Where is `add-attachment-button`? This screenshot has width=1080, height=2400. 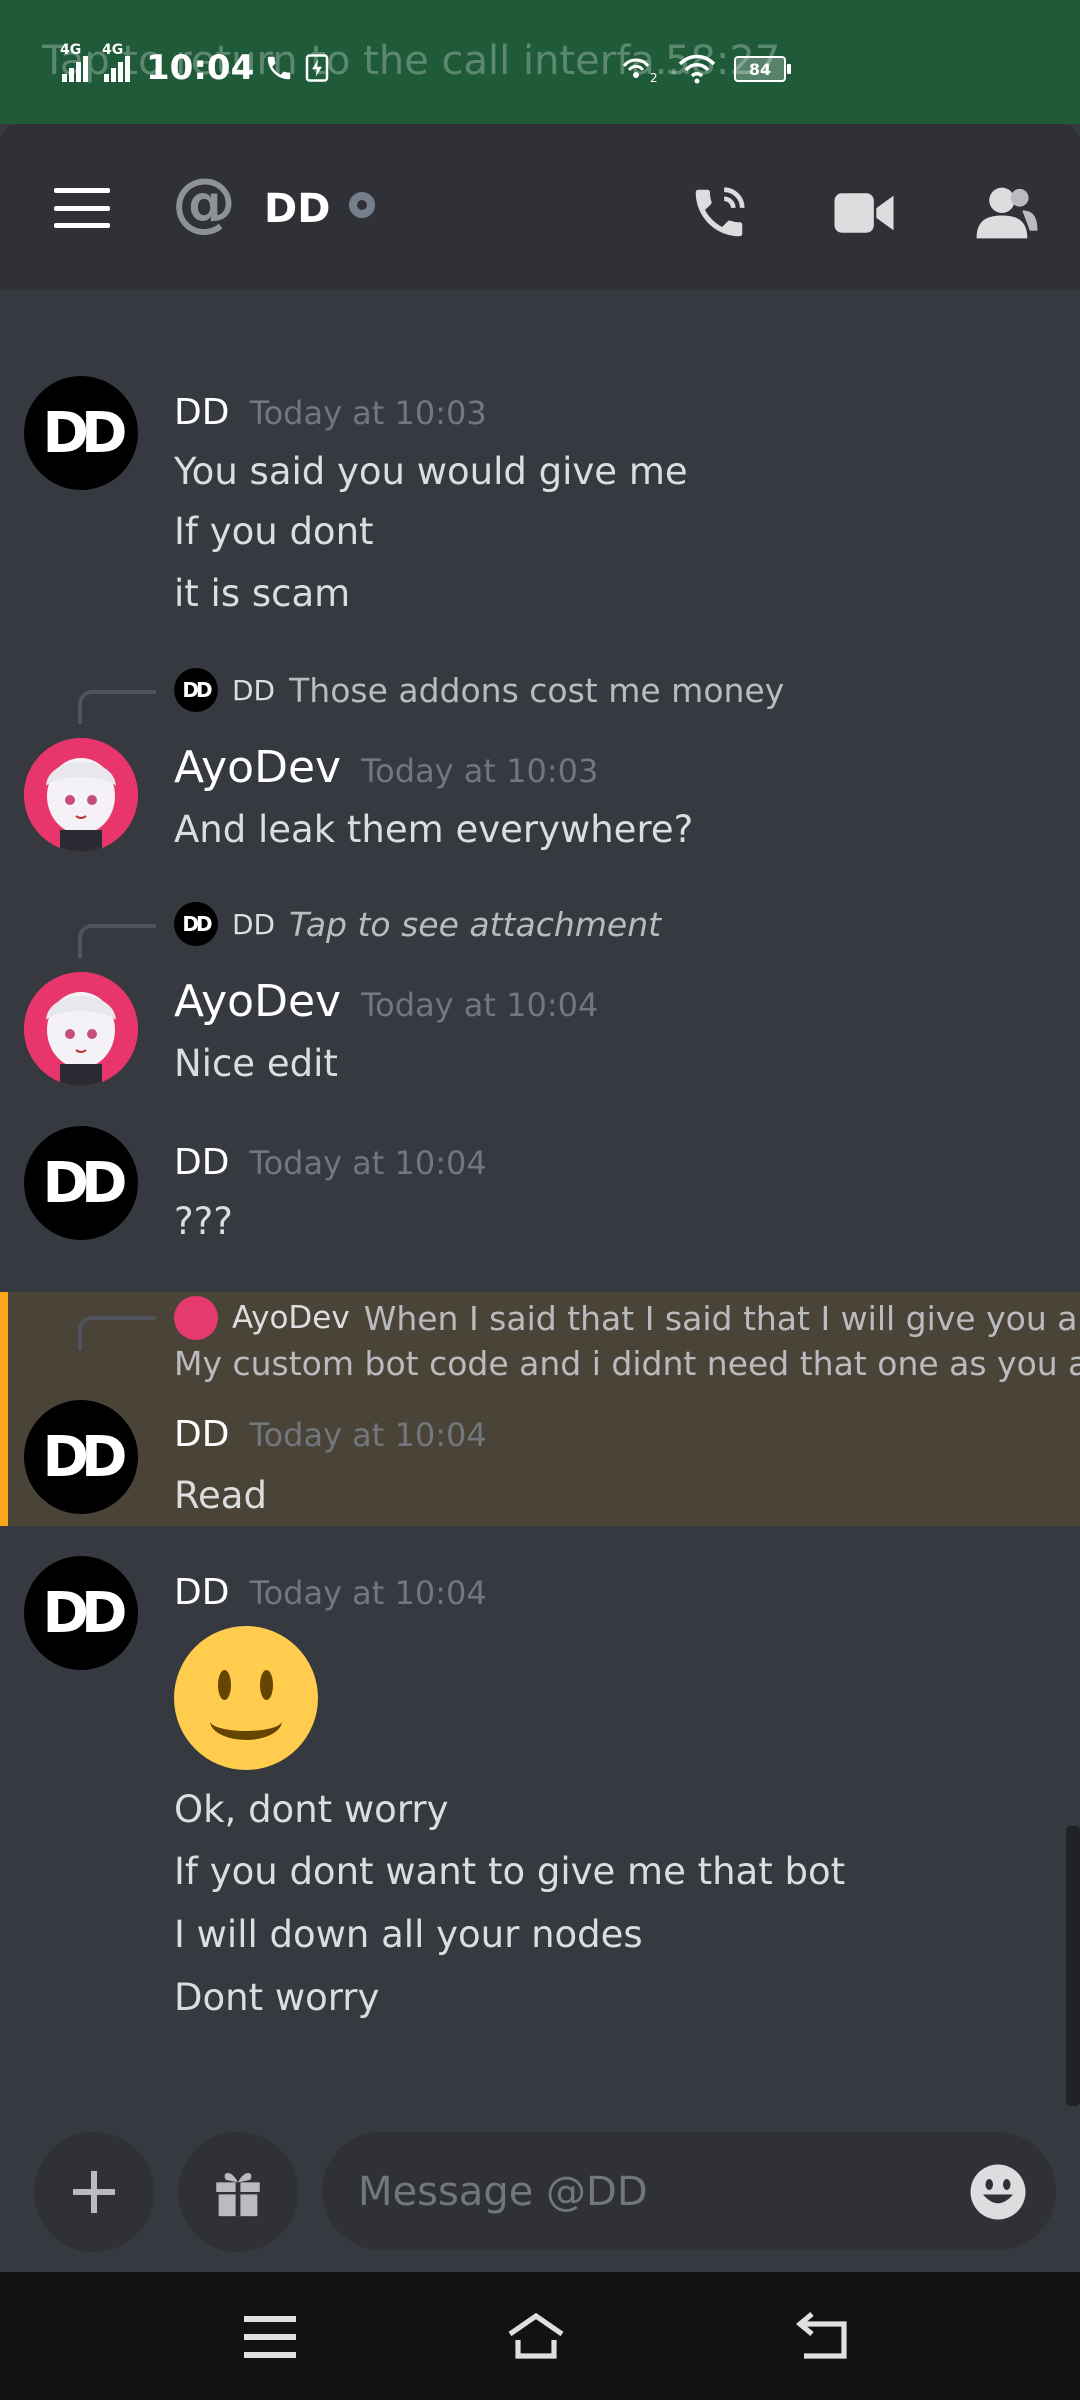
add-attachment-button is located at coordinates (94, 2192).